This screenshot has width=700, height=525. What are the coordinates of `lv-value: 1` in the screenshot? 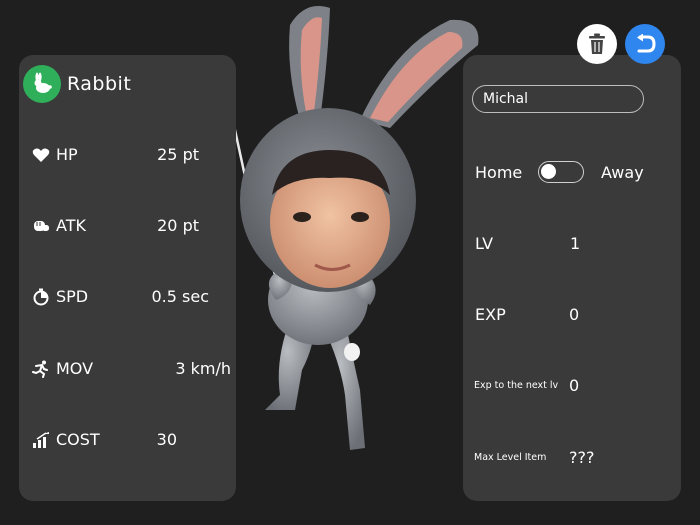 It's located at (575, 243).